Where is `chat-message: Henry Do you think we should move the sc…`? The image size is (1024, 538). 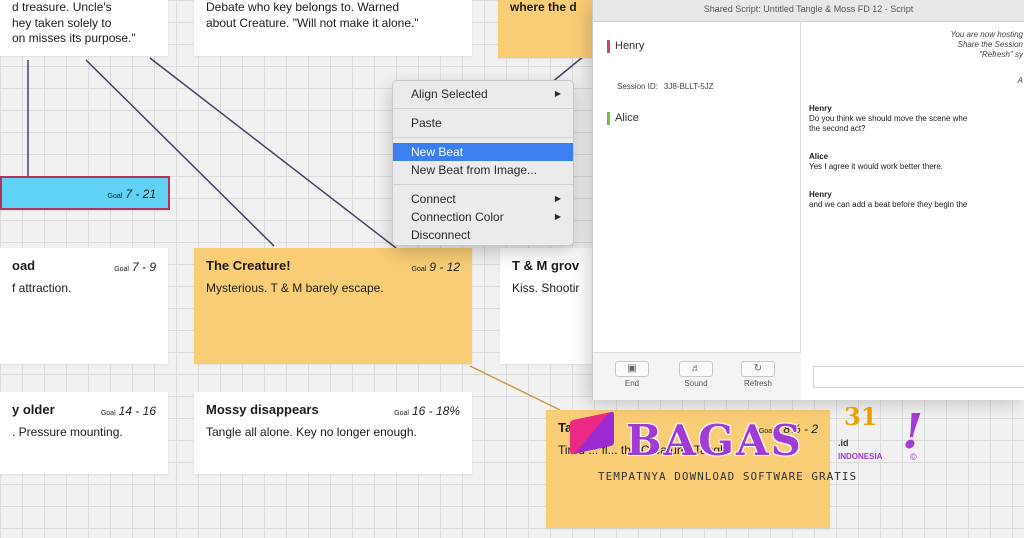
chat-message: Henry Do you think we should move the sc… is located at coordinates (916, 119).